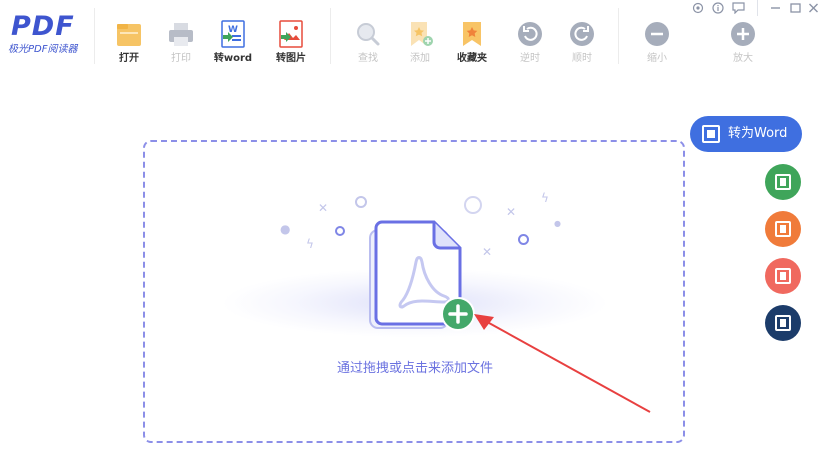 The image size is (824, 455). I want to click on to-image-label: 转图片, so click(291, 58).